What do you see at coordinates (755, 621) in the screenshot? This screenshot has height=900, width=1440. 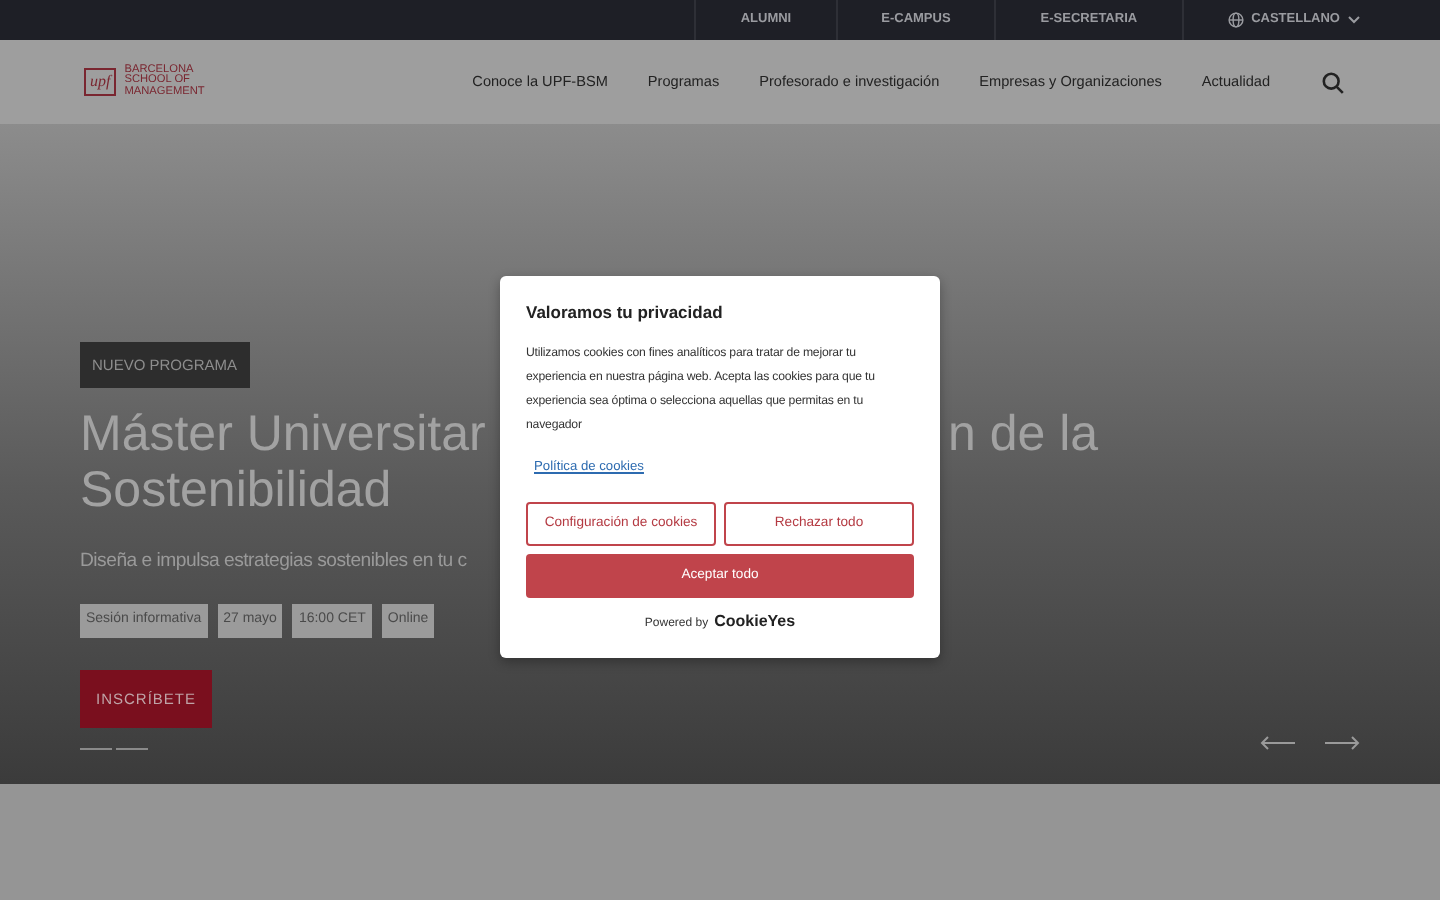 I see `brand-logo: CookieYes` at bounding box center [755, 621].